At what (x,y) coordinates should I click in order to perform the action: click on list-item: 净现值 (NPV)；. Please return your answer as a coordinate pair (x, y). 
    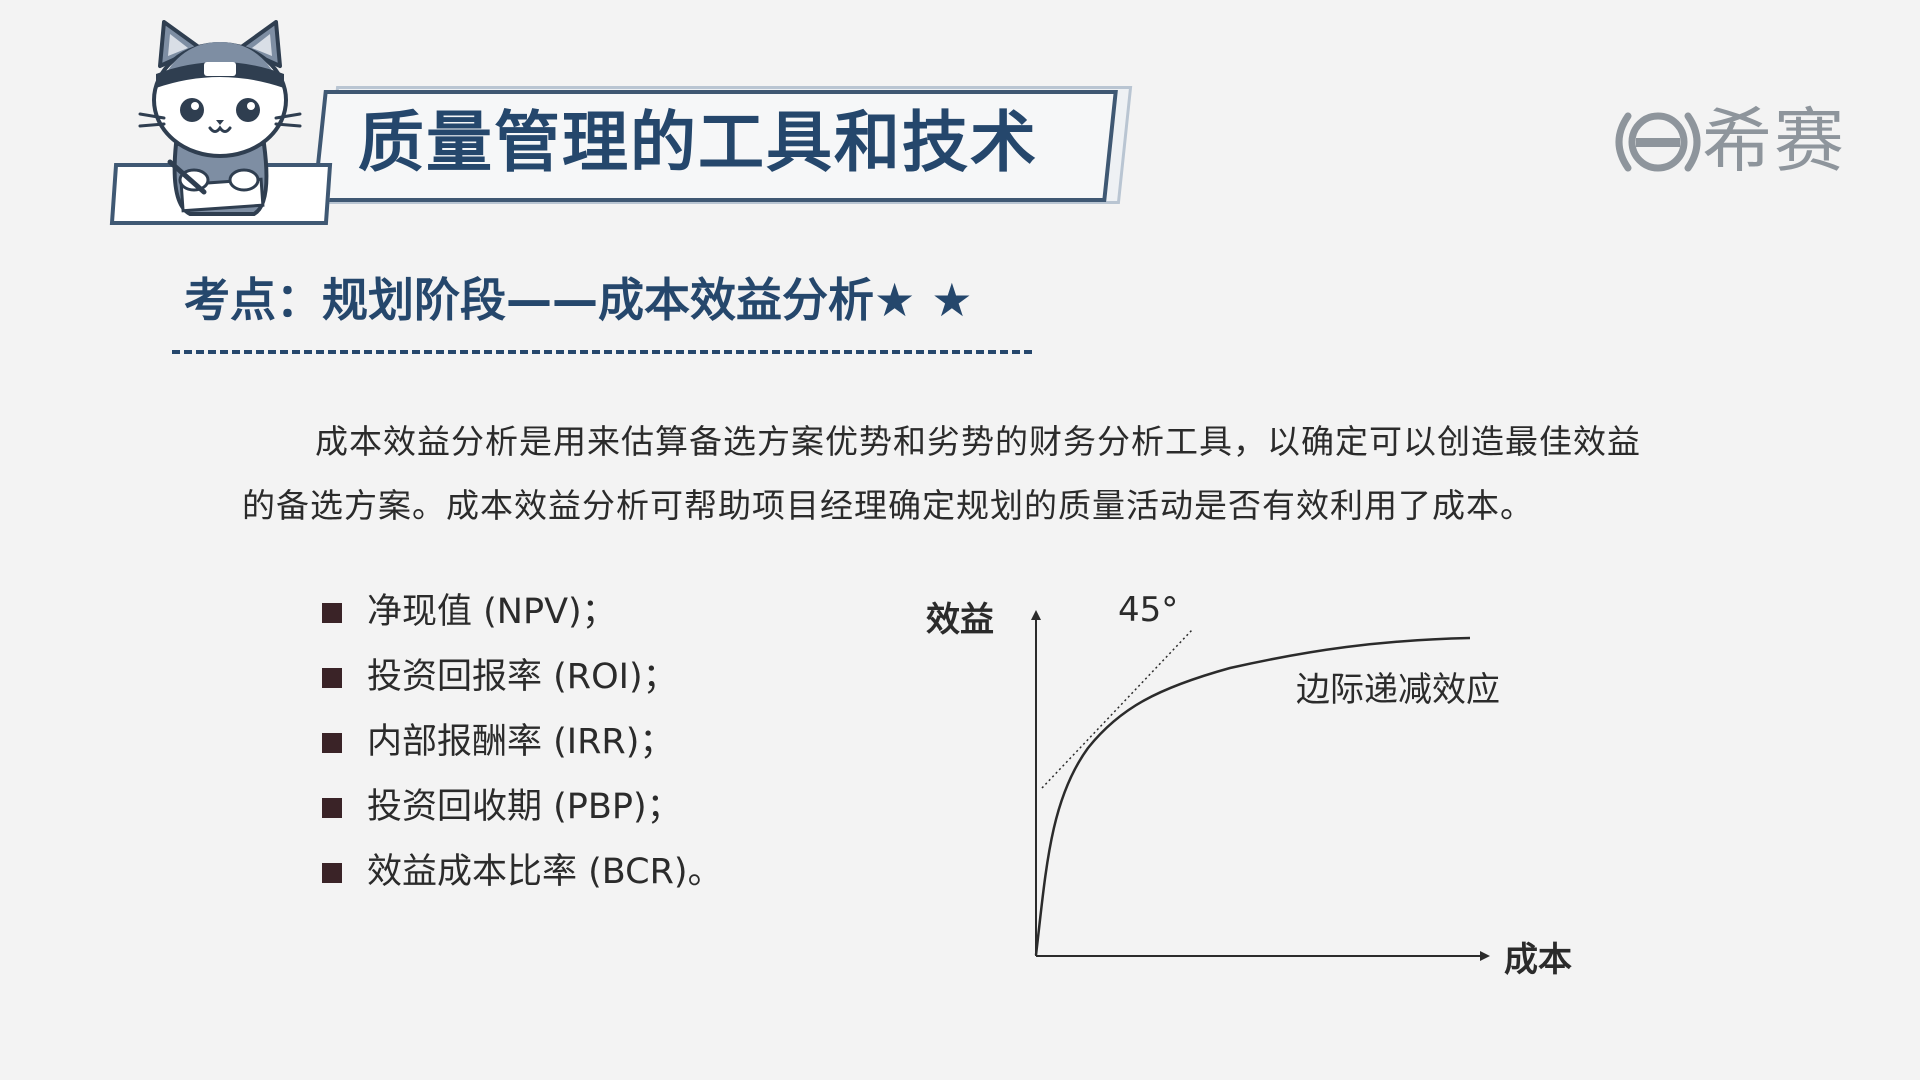
    Looking at the image, I should click on (522, 612).